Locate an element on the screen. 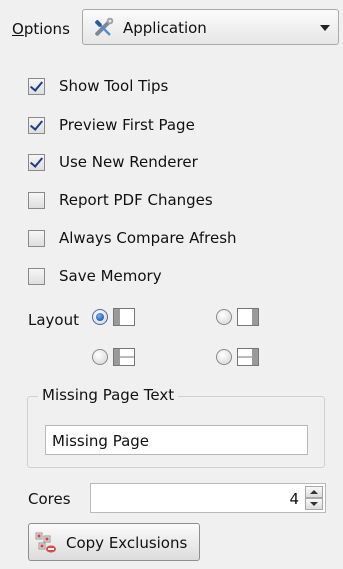  options-label-accel: O is located at coordinates (18, 29).